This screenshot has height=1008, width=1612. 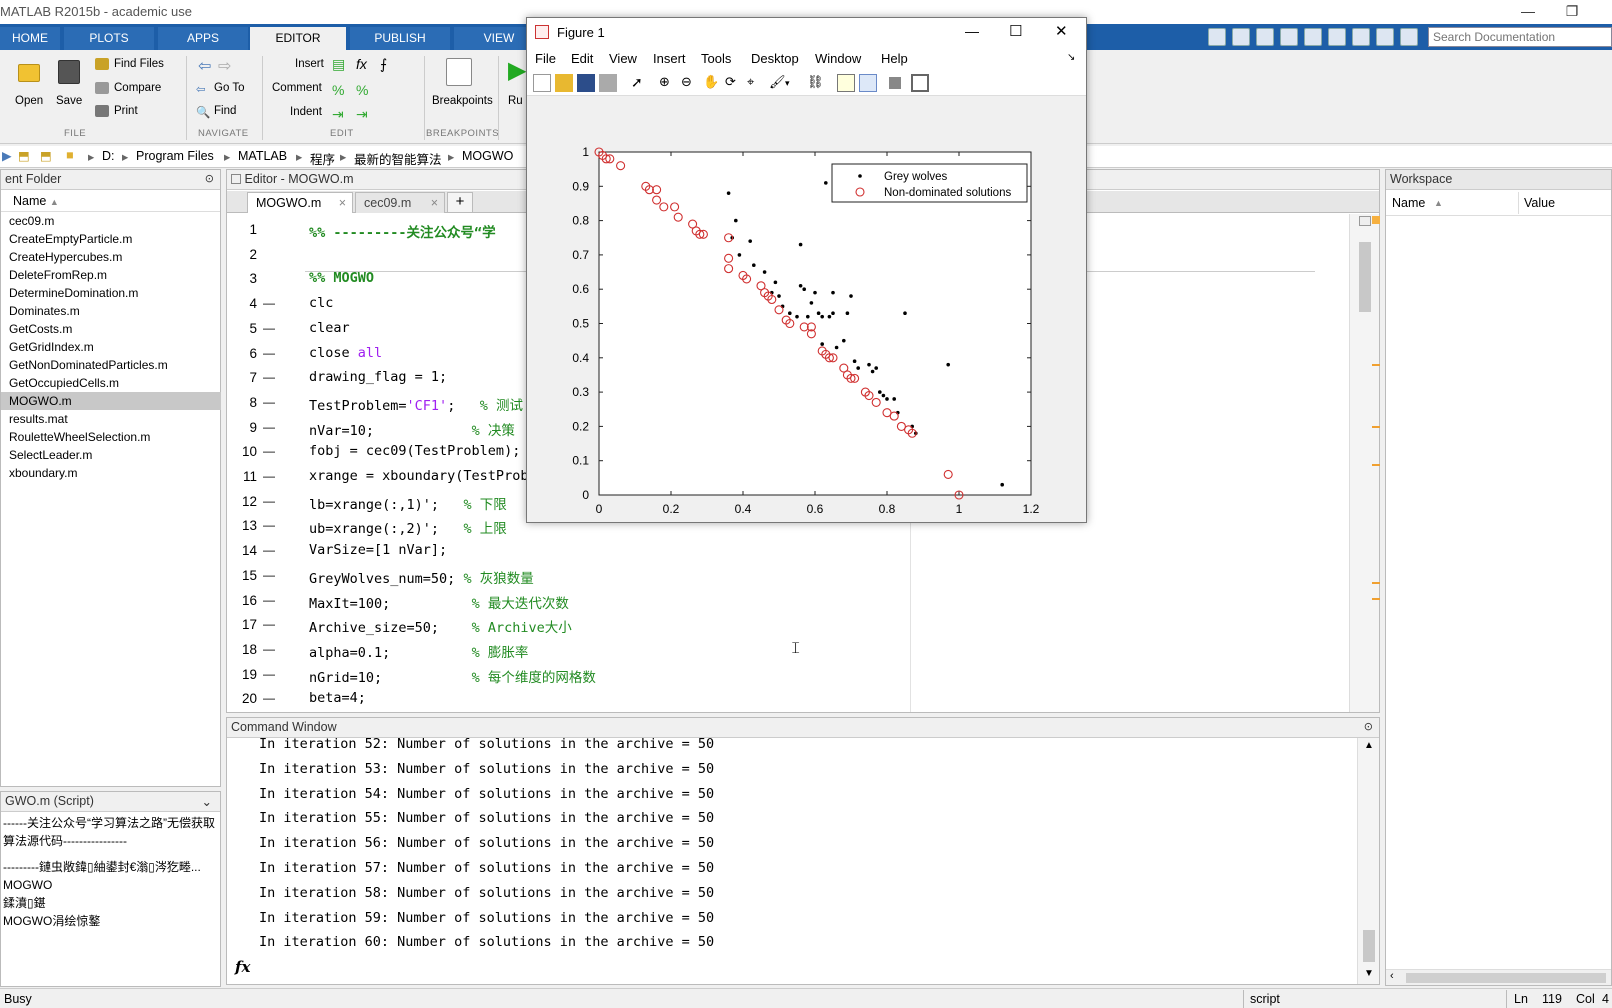 I want to click on code-line: ub=xrange(:,2)'; % 上限, so click(x=408, y=527).